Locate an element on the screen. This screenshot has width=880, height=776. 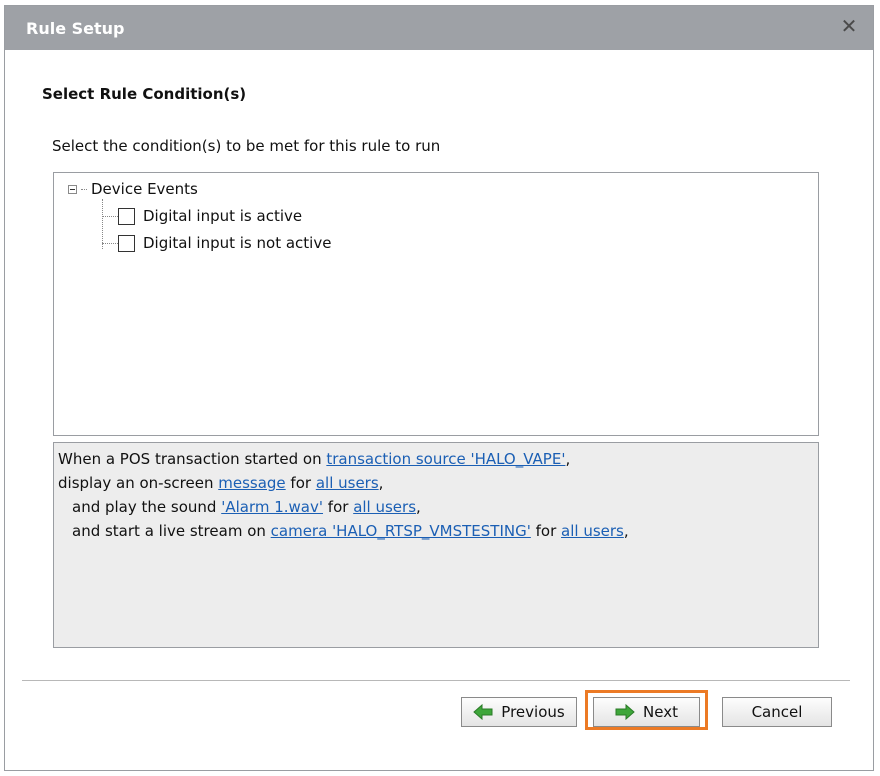
tree-item-digital-input-active: Digital input is active is located at coordinates (202, 216).